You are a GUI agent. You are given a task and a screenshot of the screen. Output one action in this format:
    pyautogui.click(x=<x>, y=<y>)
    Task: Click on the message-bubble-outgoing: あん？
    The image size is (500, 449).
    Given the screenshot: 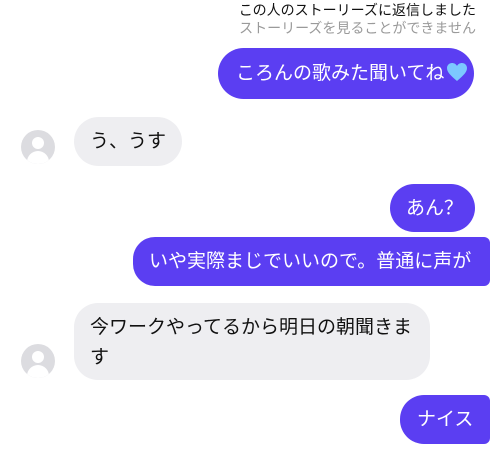 What is the action you would take?
    pyautogui.click(x=432, y=208)
    